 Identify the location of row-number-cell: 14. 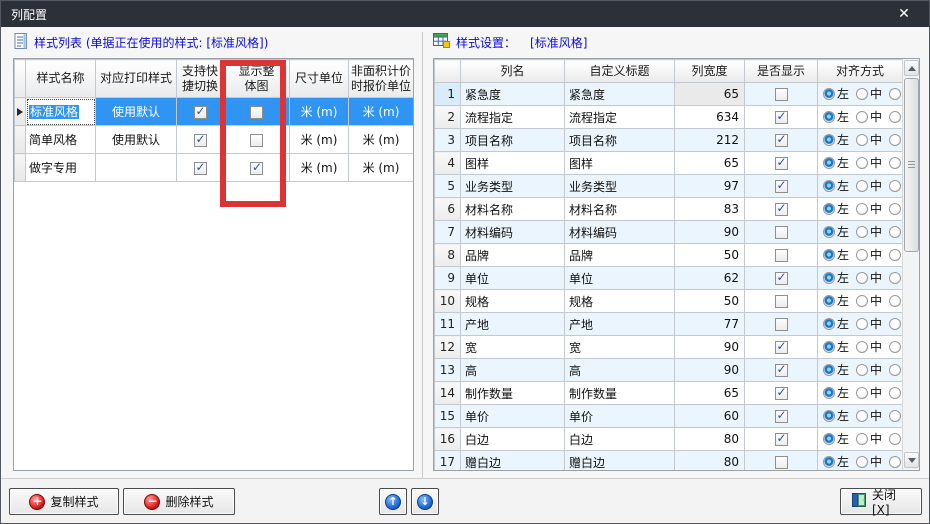
(447, 393).